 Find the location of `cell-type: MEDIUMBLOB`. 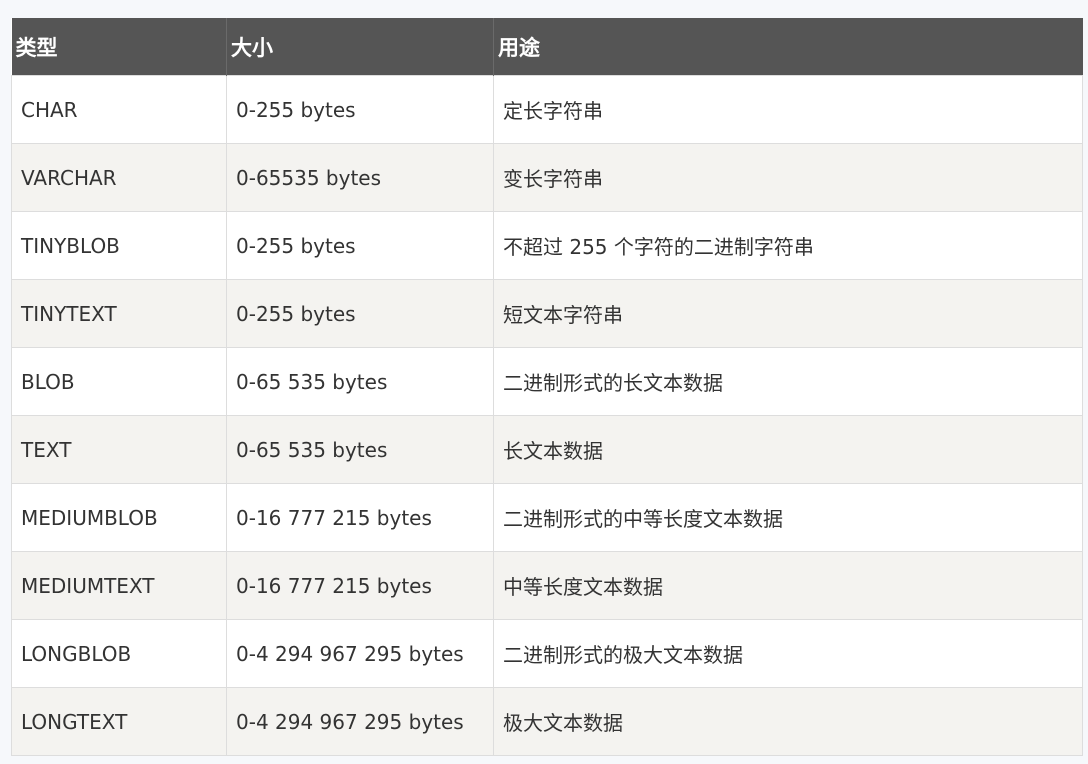

cell-type: MEDIUMBLOB is located at coordinates (119, 517).